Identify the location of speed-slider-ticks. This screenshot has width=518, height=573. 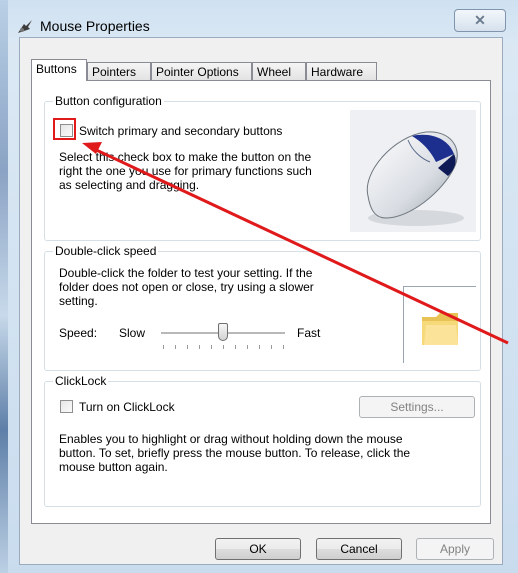
(224, 347).